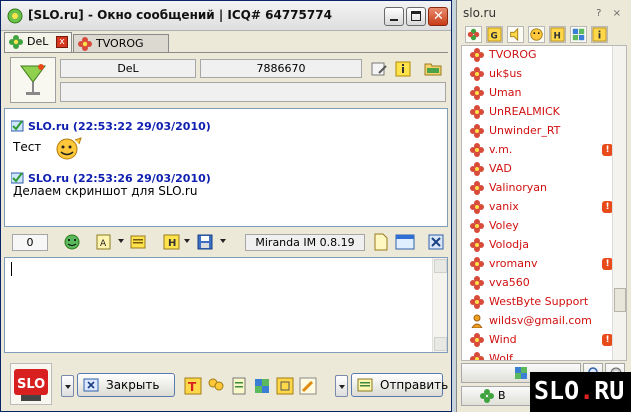  Describe the element at coordinates (506, 73) in the screenshot. I see `contact-name: uk$us` at that location.